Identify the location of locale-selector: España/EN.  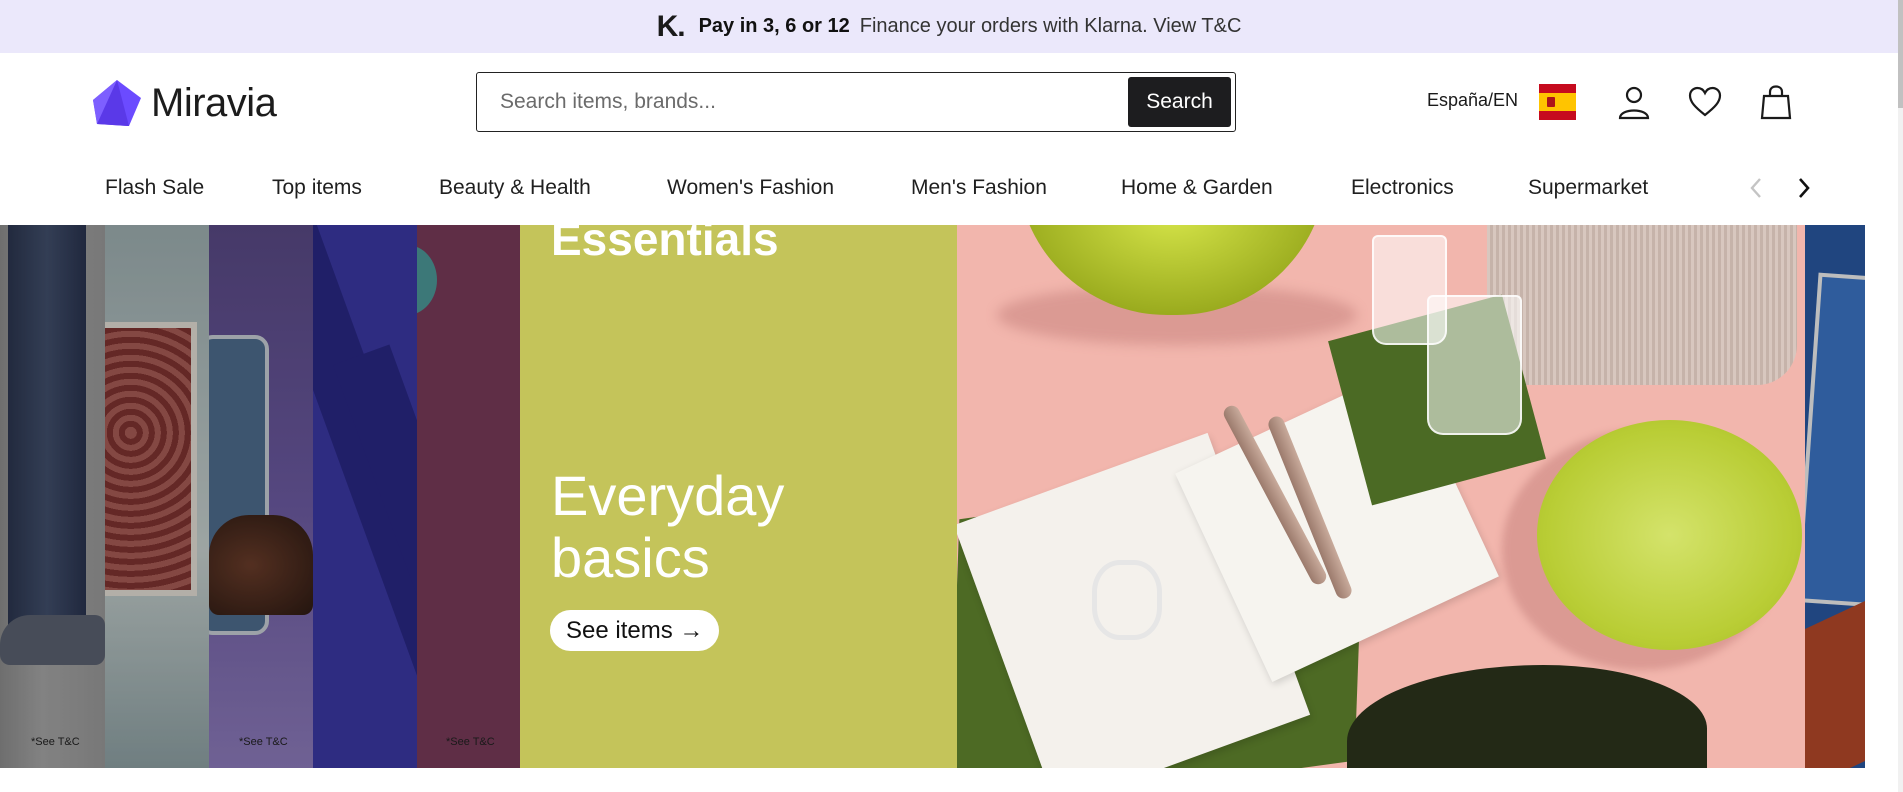
(1472, 100).